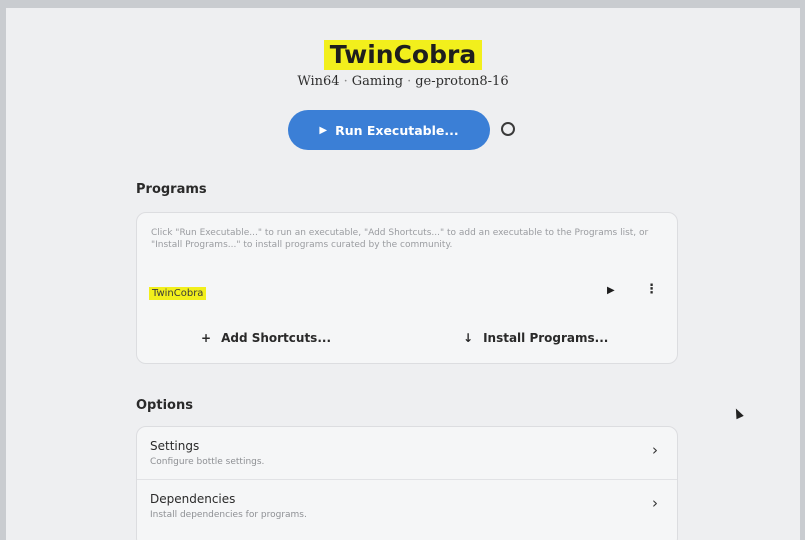 Image resolution: width=805 pixels, height=540 pixels. I want to click on bottle-runner: ge-proton8-16, so click(462, 81).